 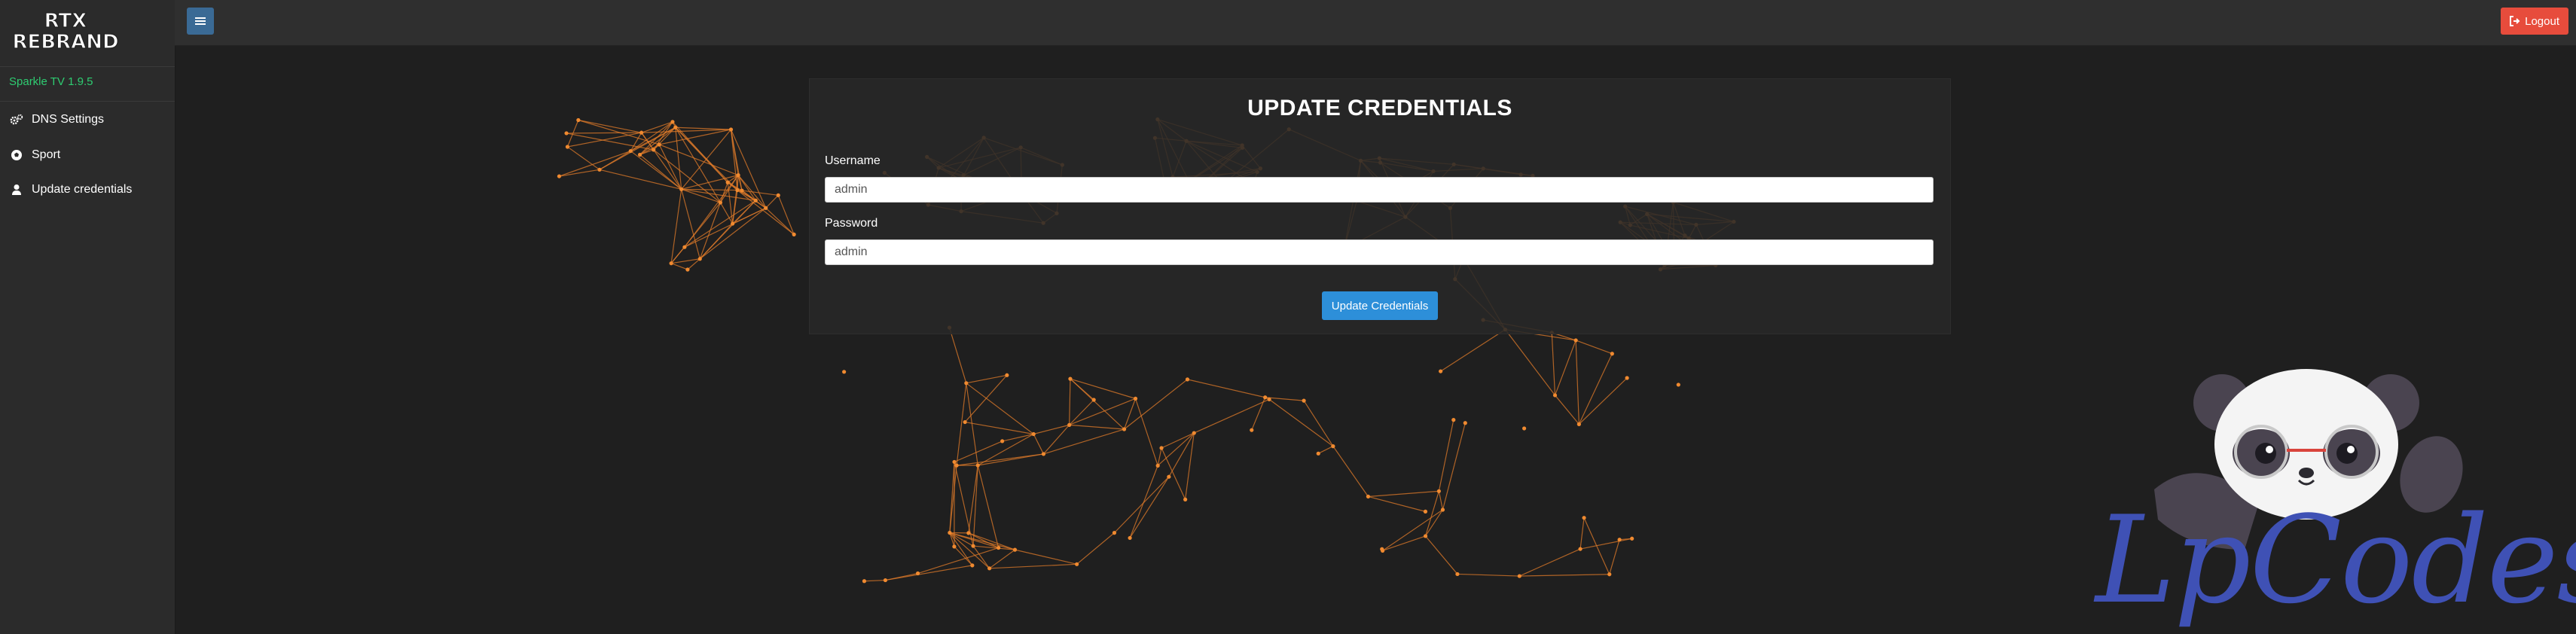 I want to click on svg-text: REBRAND, so click(x=65, y=42).